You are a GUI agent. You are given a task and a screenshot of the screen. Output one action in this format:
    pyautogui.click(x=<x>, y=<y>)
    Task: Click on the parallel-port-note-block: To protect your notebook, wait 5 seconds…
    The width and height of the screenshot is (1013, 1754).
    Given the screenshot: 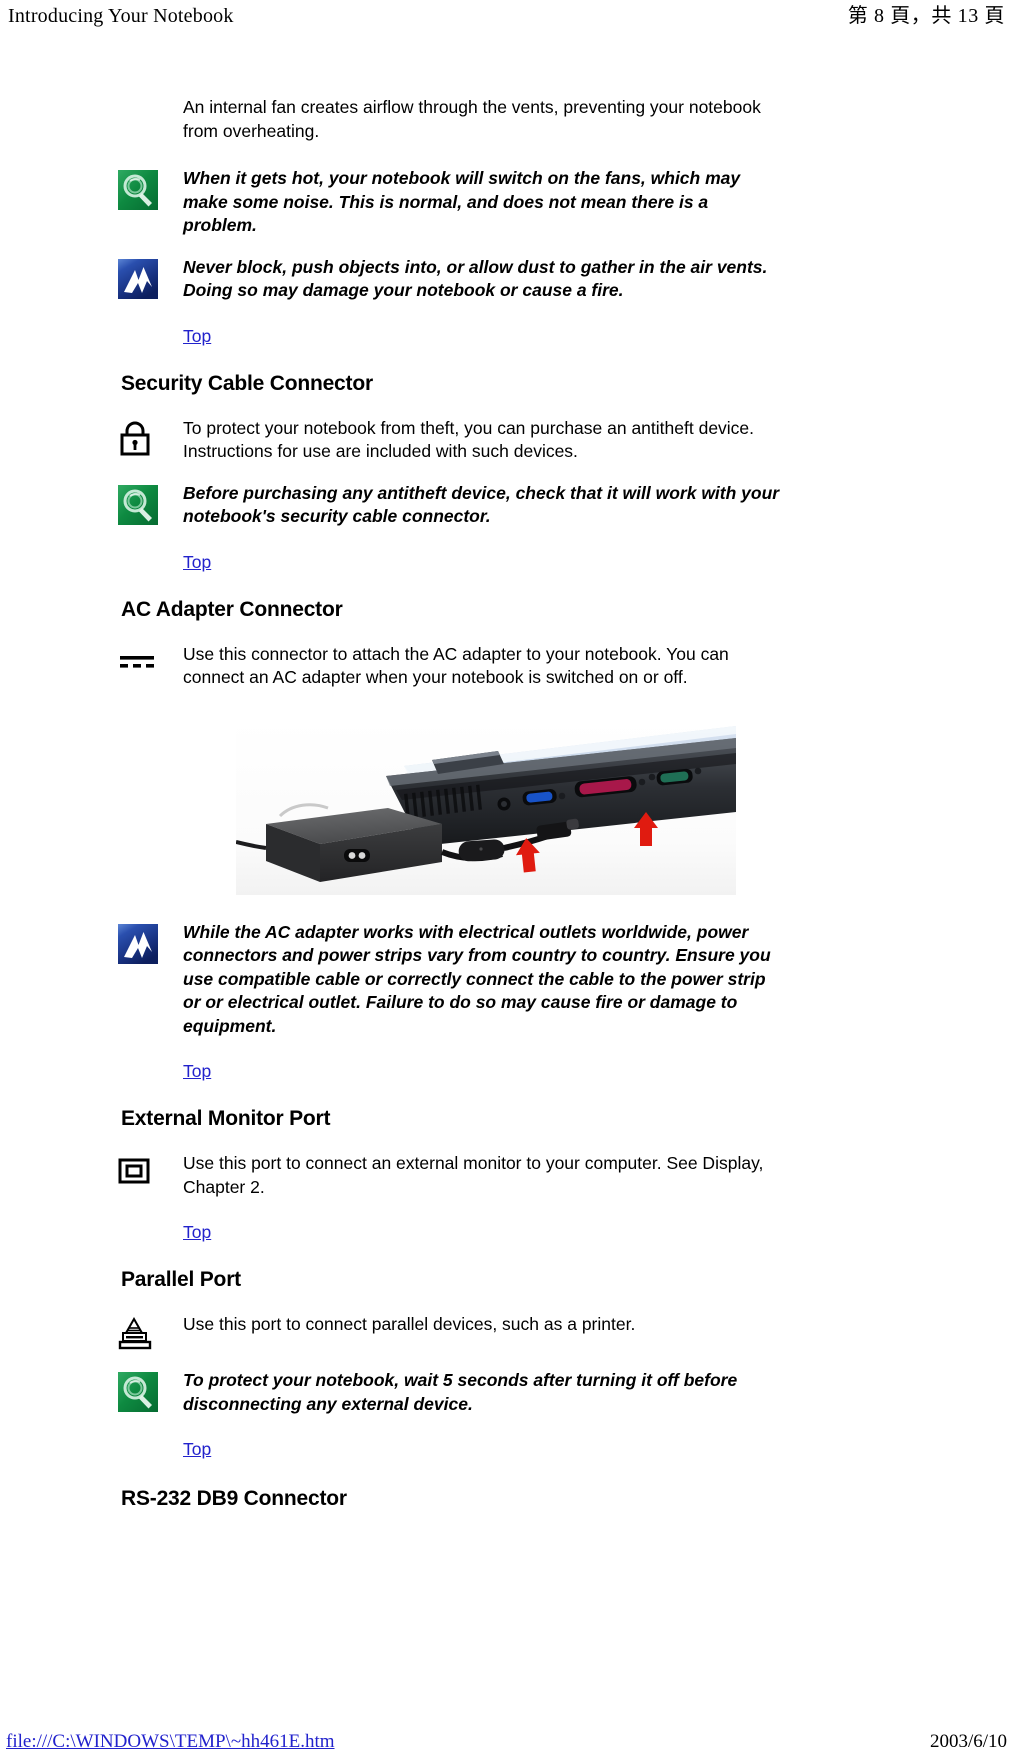 What is the action you would take?
    pyautogui.click(x=506, y=1392)
    